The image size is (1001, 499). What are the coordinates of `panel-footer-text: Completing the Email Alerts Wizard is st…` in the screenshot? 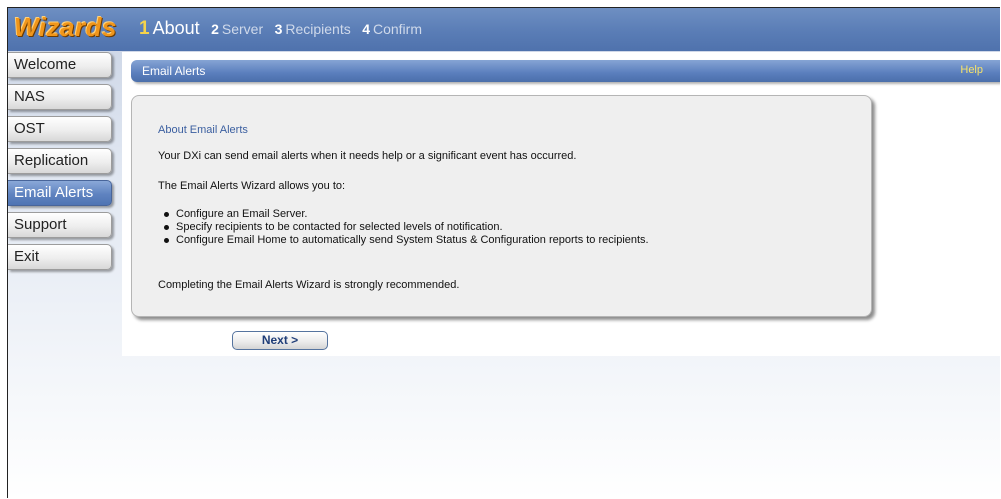 It's located at (309, 285).